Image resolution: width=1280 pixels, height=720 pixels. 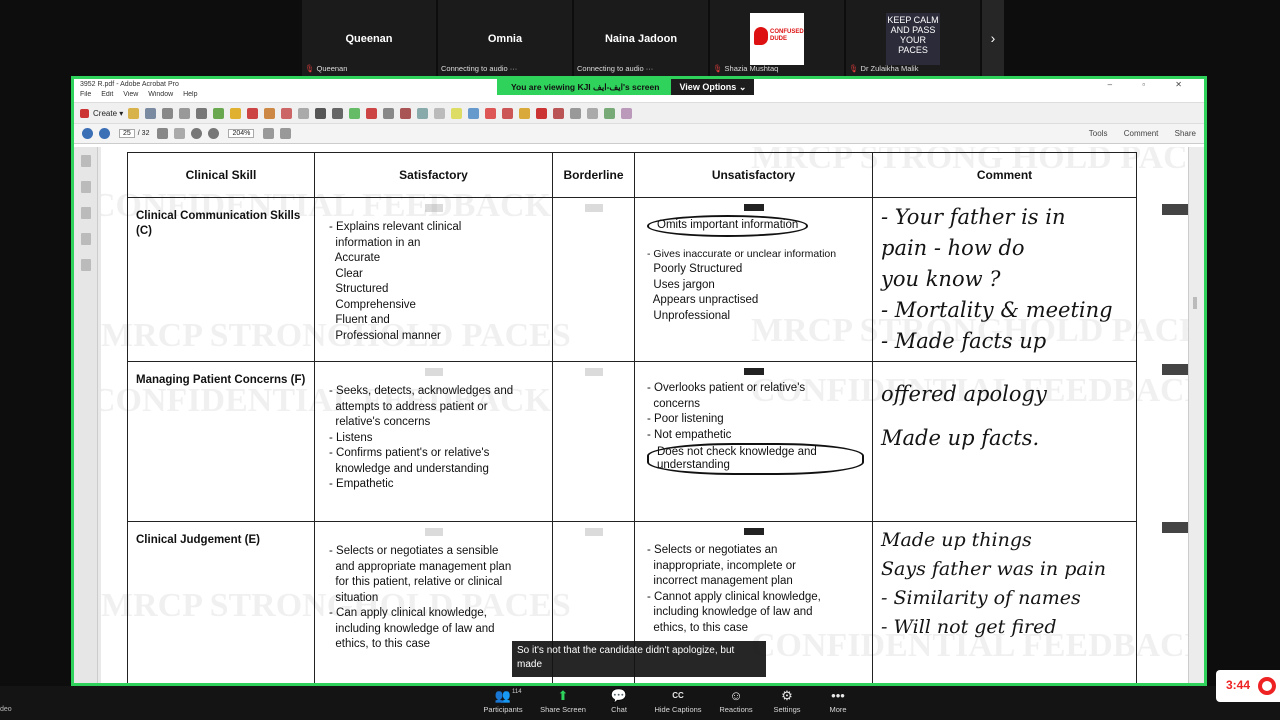 What do you see at coordinates (151, 113) in the screenshot?
I see `save-icon` at bounding box center [151, 113].